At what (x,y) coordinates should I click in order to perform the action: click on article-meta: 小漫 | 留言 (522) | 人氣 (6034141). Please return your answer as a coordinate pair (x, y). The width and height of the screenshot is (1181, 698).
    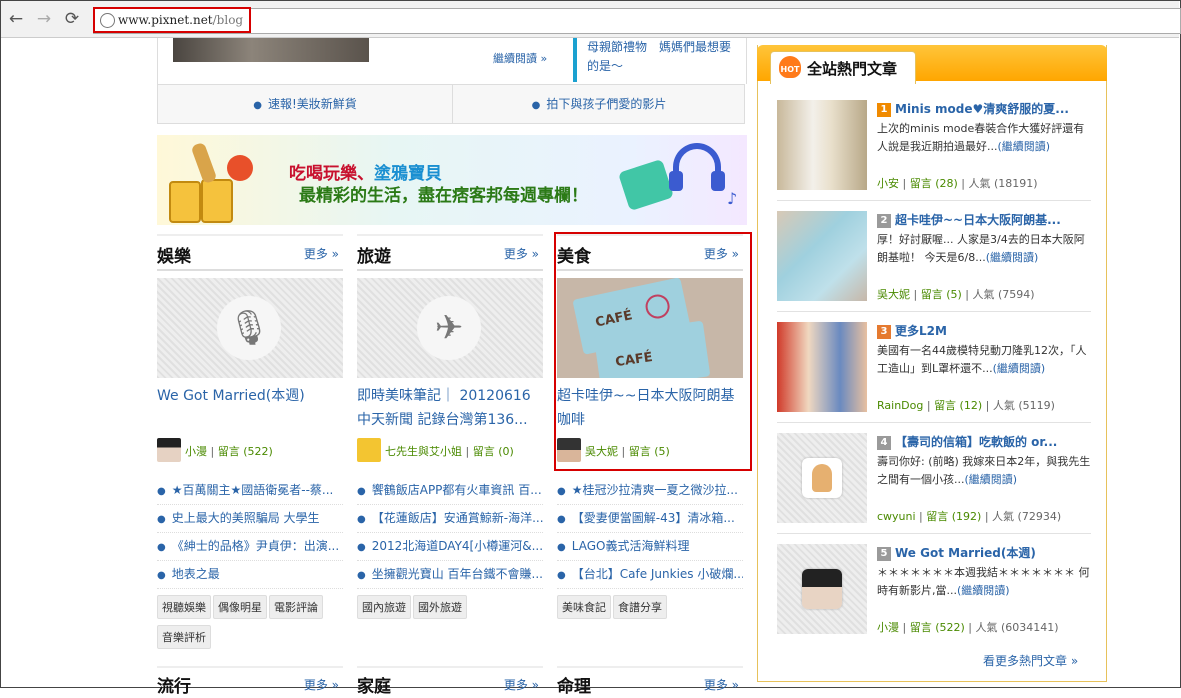
    Looking at the image, I should click on (968, 627).